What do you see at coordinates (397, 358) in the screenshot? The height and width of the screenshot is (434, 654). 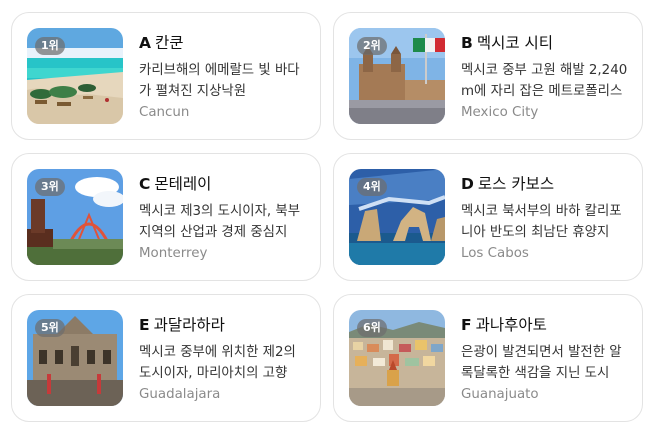 I see `guanajuato-photo: 6위` at bounding box center [397, 358].